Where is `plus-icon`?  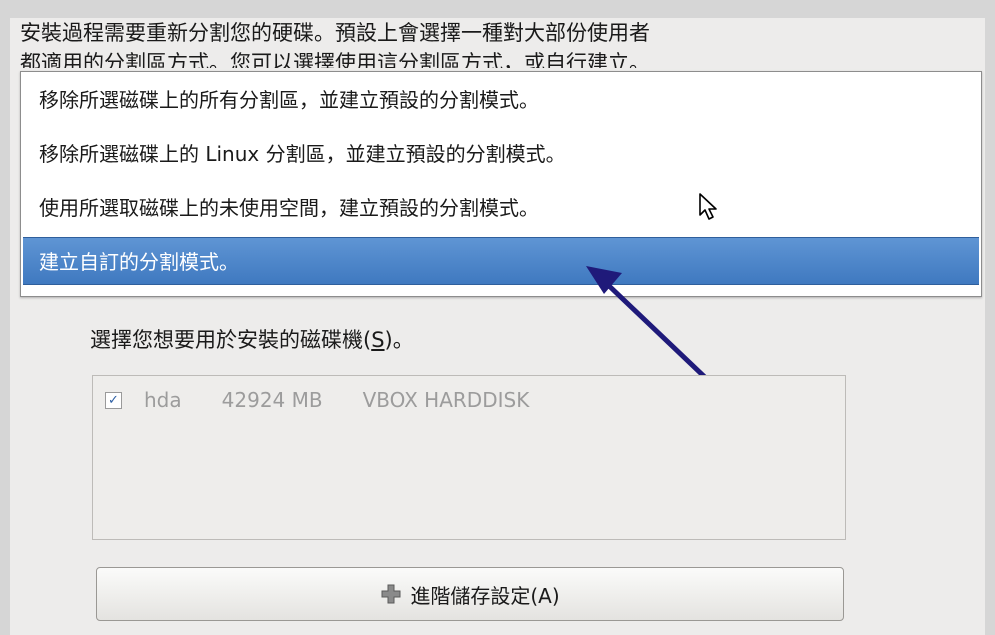 plus-icon is located at coordinates (391, 594).